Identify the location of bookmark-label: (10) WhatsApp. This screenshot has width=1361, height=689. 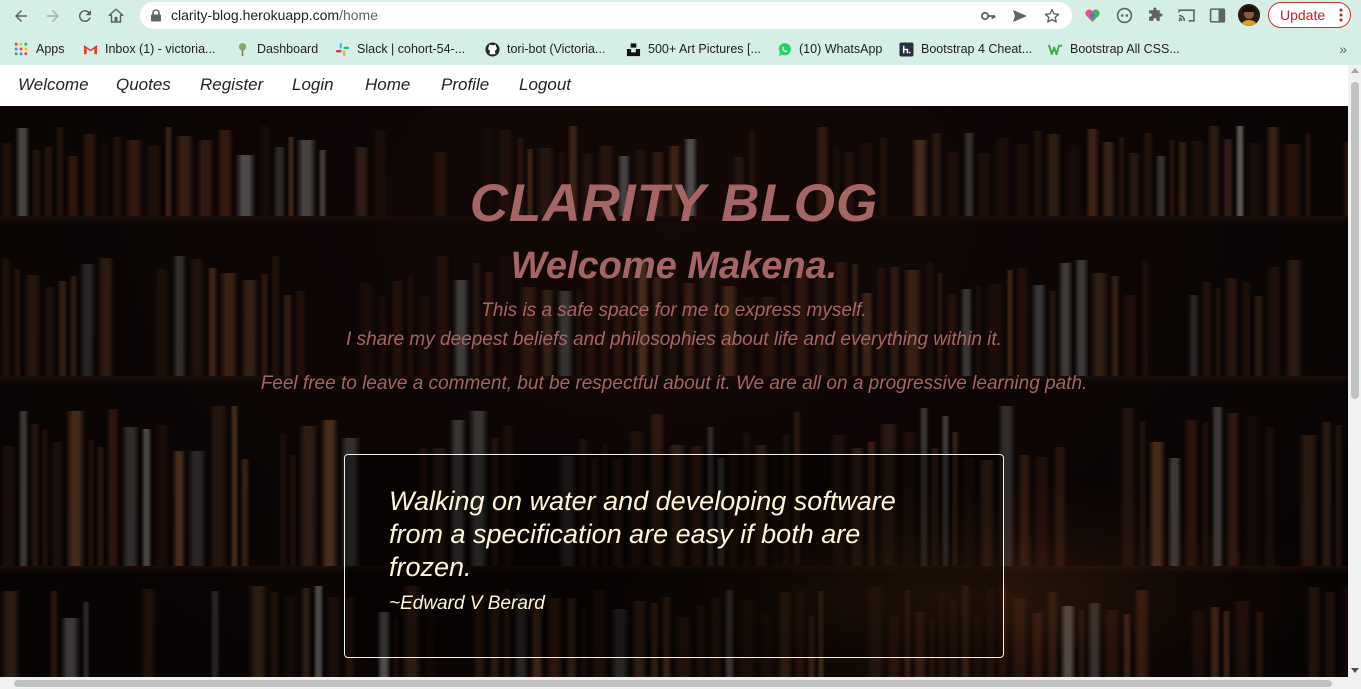
(841, 49).